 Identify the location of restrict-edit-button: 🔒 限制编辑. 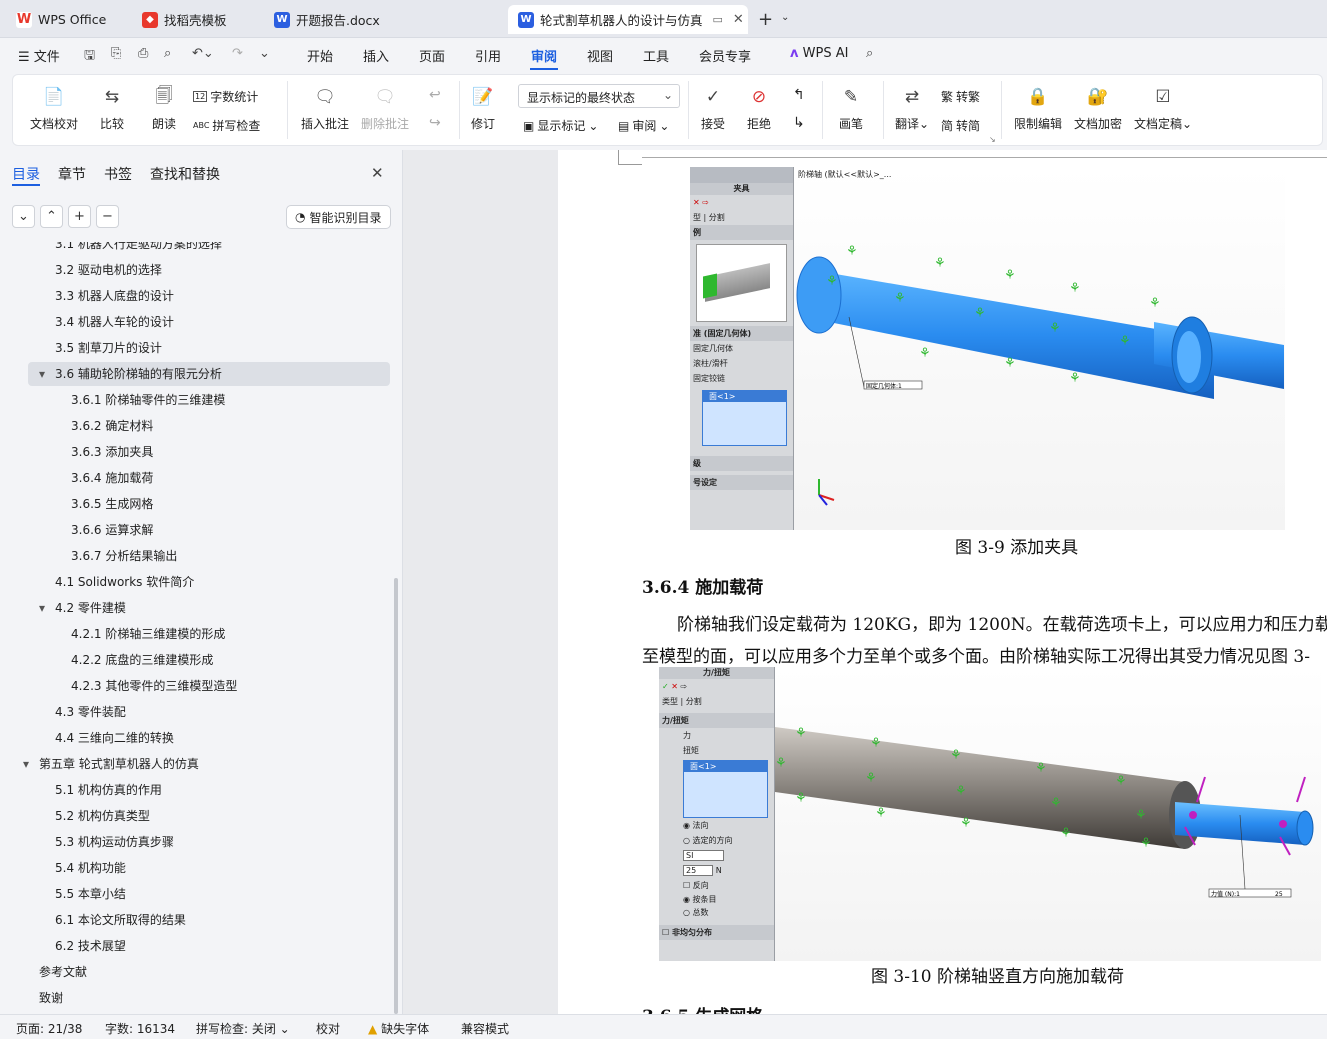
(1038, 108).